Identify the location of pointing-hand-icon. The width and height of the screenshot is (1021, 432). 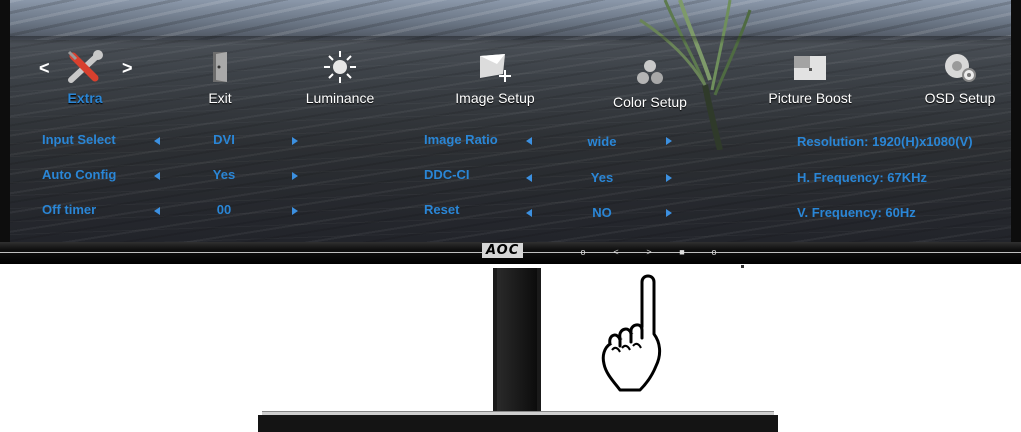
(631, 333).